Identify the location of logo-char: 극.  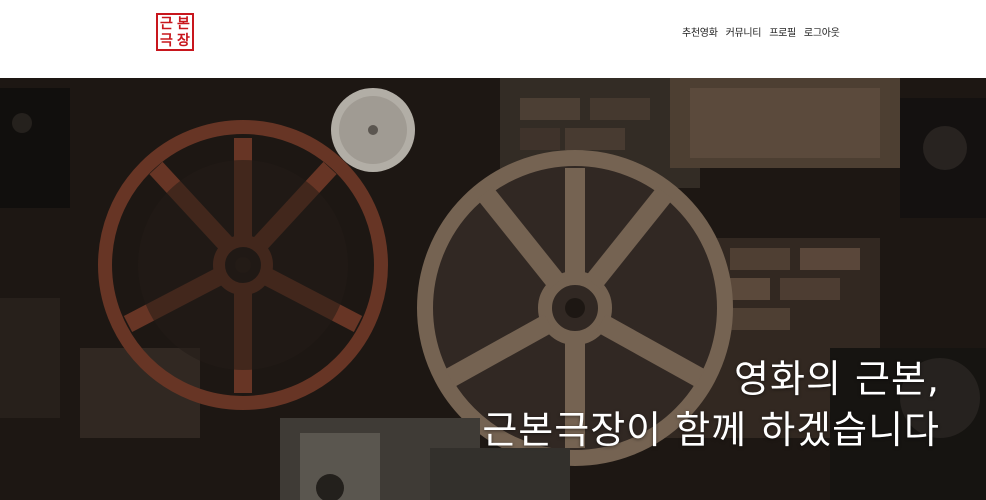
(166, 40).